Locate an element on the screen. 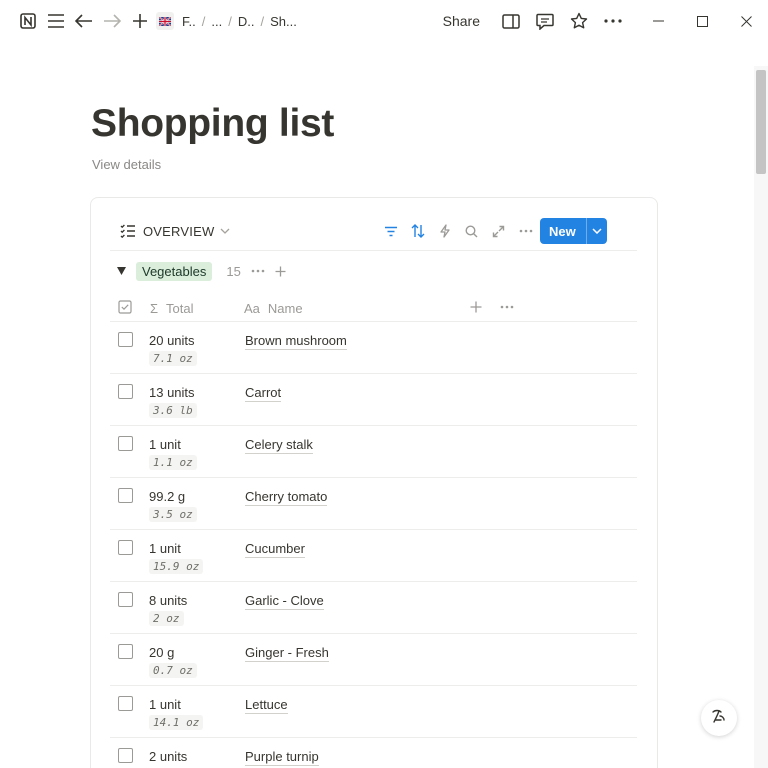  top-bar: F.. / ... / D.. / Sh... Share is located at coordinates (384, 21).